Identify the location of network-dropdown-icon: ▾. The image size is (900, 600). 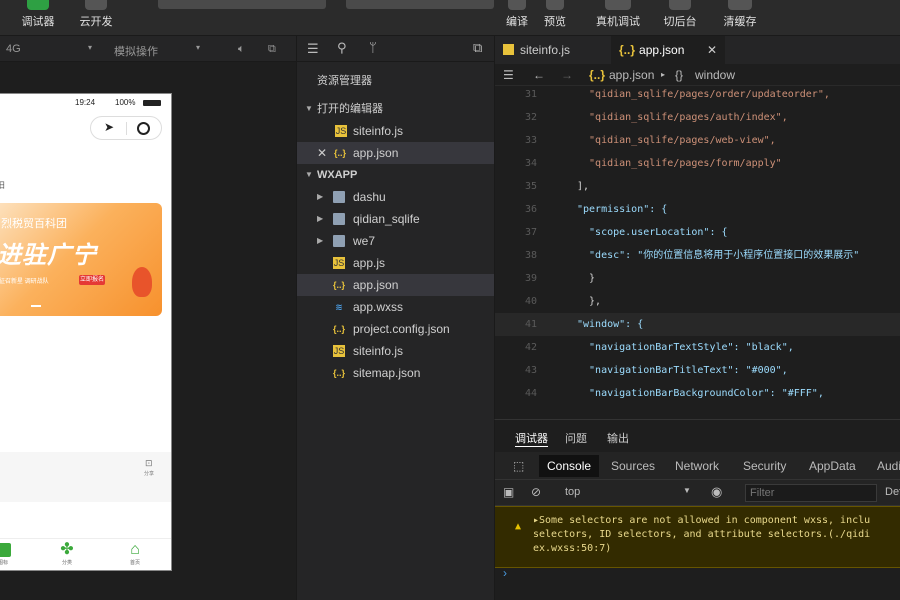
(90, 47).